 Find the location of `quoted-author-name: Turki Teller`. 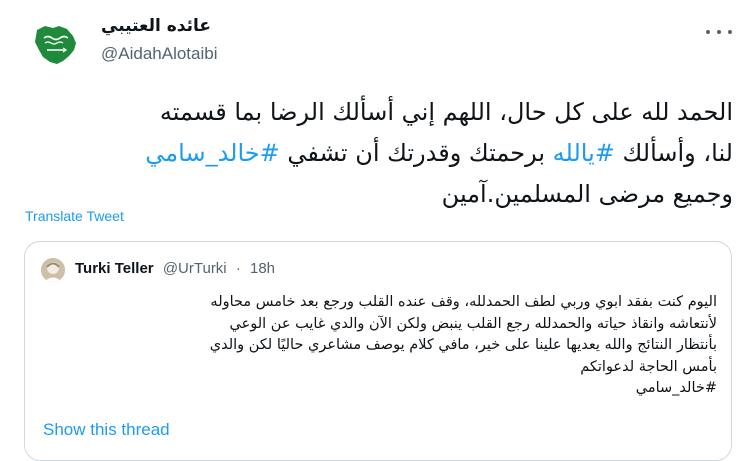

quoted-author-name: Turki Teller is located at coordinates (114, 268).